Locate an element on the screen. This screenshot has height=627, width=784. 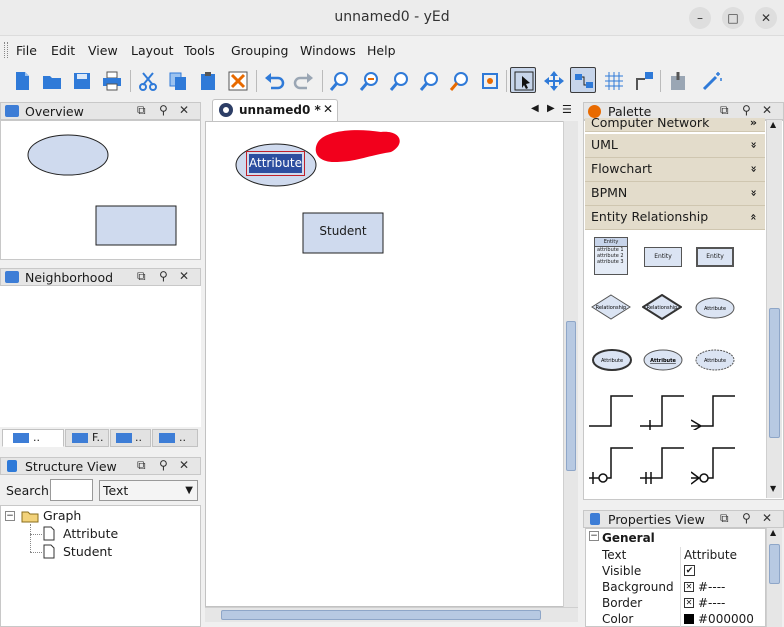
tree-item-attribute: Attribute is located at coordinates (90, 533).